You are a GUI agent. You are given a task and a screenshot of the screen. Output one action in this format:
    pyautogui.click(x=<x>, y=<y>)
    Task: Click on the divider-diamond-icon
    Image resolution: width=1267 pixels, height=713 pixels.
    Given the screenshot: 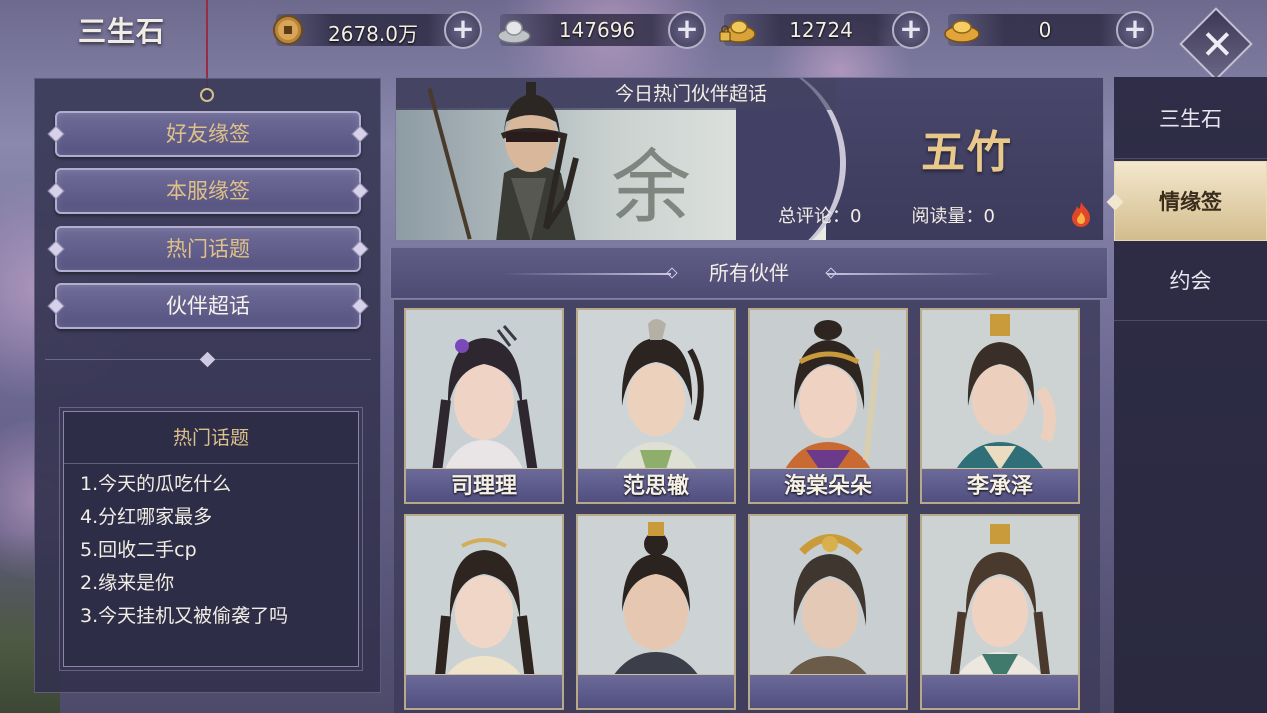 What is the action you would take?
    pyautogui.click(x=207, y=359)
    